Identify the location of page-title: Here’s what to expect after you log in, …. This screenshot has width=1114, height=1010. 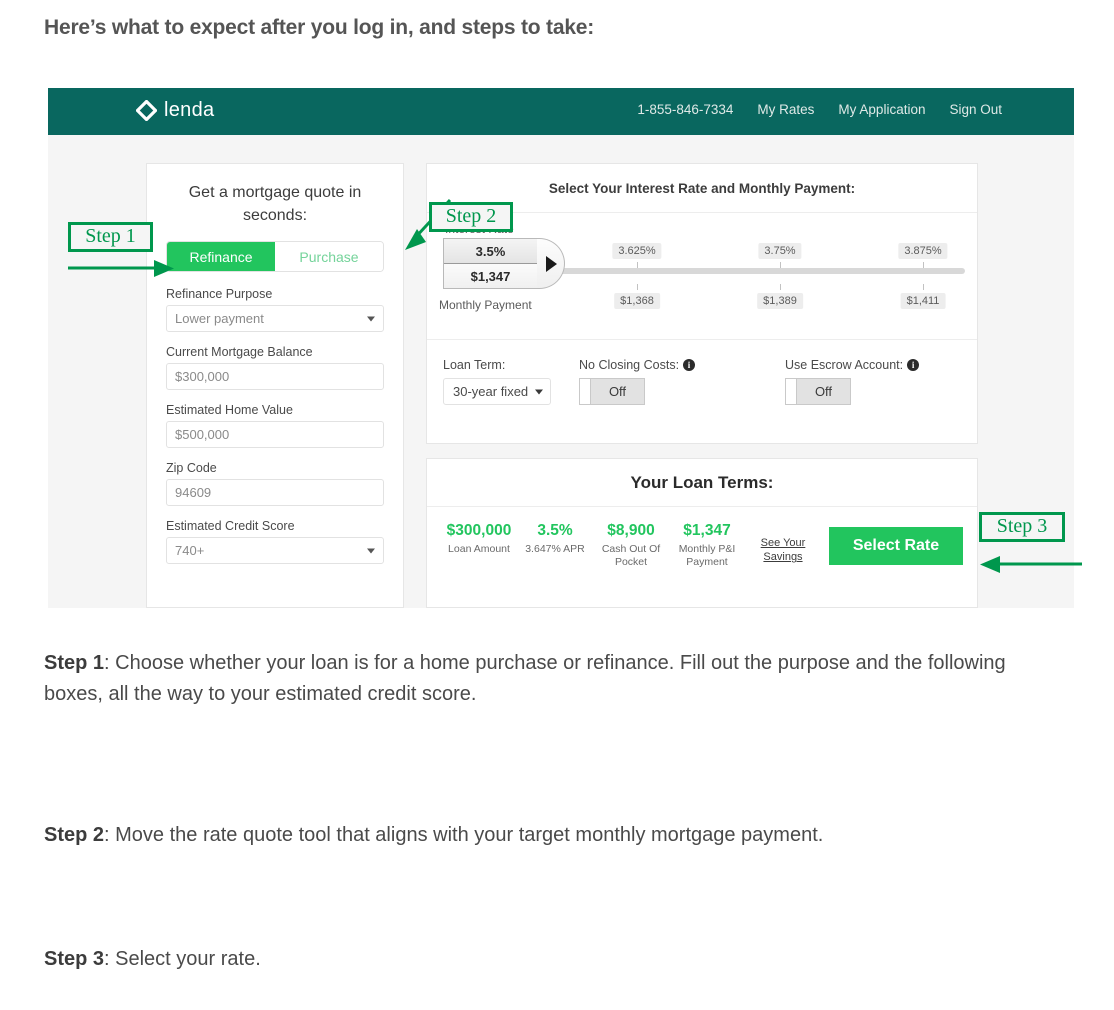
(319, 27).